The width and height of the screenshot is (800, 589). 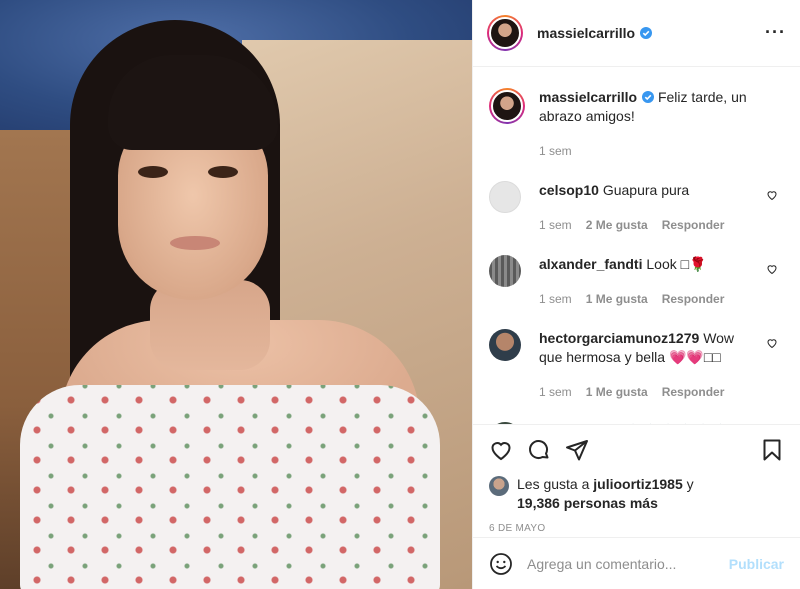 I want to click on likes-prefix: Les gusta a, so click(x=553, y=484).